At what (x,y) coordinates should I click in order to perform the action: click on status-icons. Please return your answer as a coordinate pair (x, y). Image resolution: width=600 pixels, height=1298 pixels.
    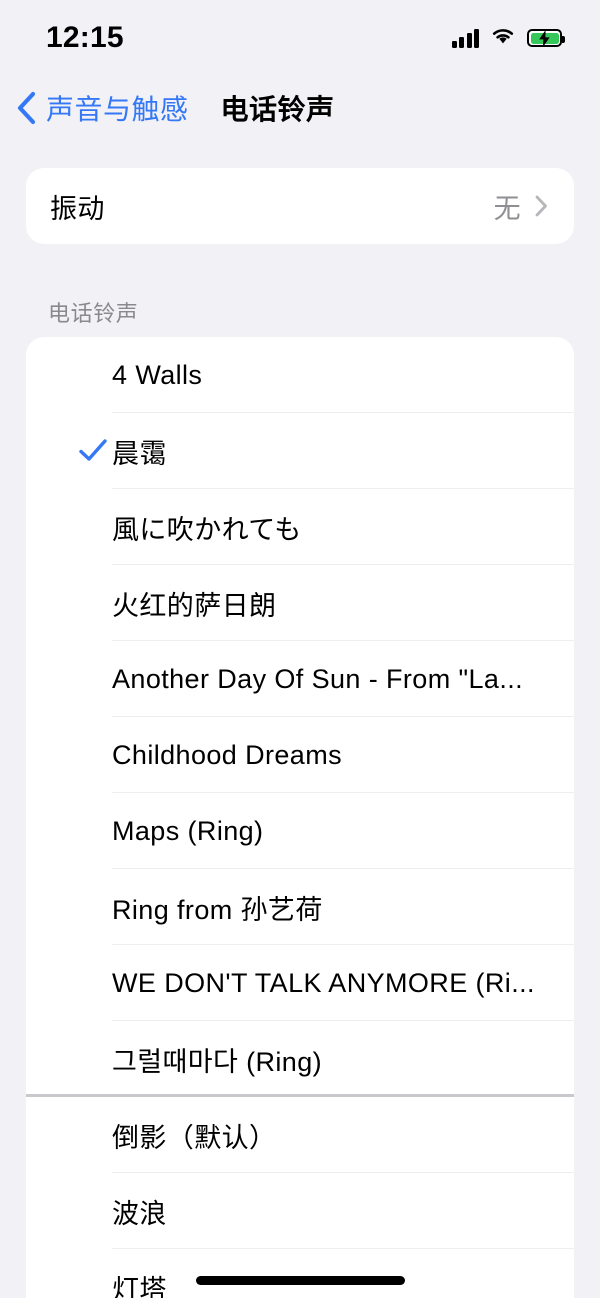
    Looking at the image, I should click on (508, 36).